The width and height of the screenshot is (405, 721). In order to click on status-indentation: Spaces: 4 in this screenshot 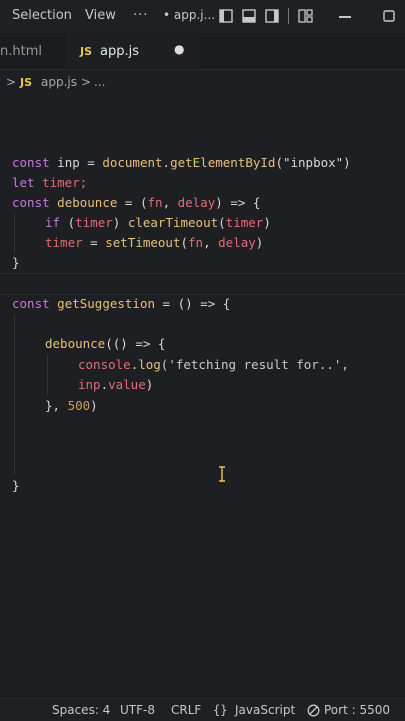, I will do `click(81, 710)`.